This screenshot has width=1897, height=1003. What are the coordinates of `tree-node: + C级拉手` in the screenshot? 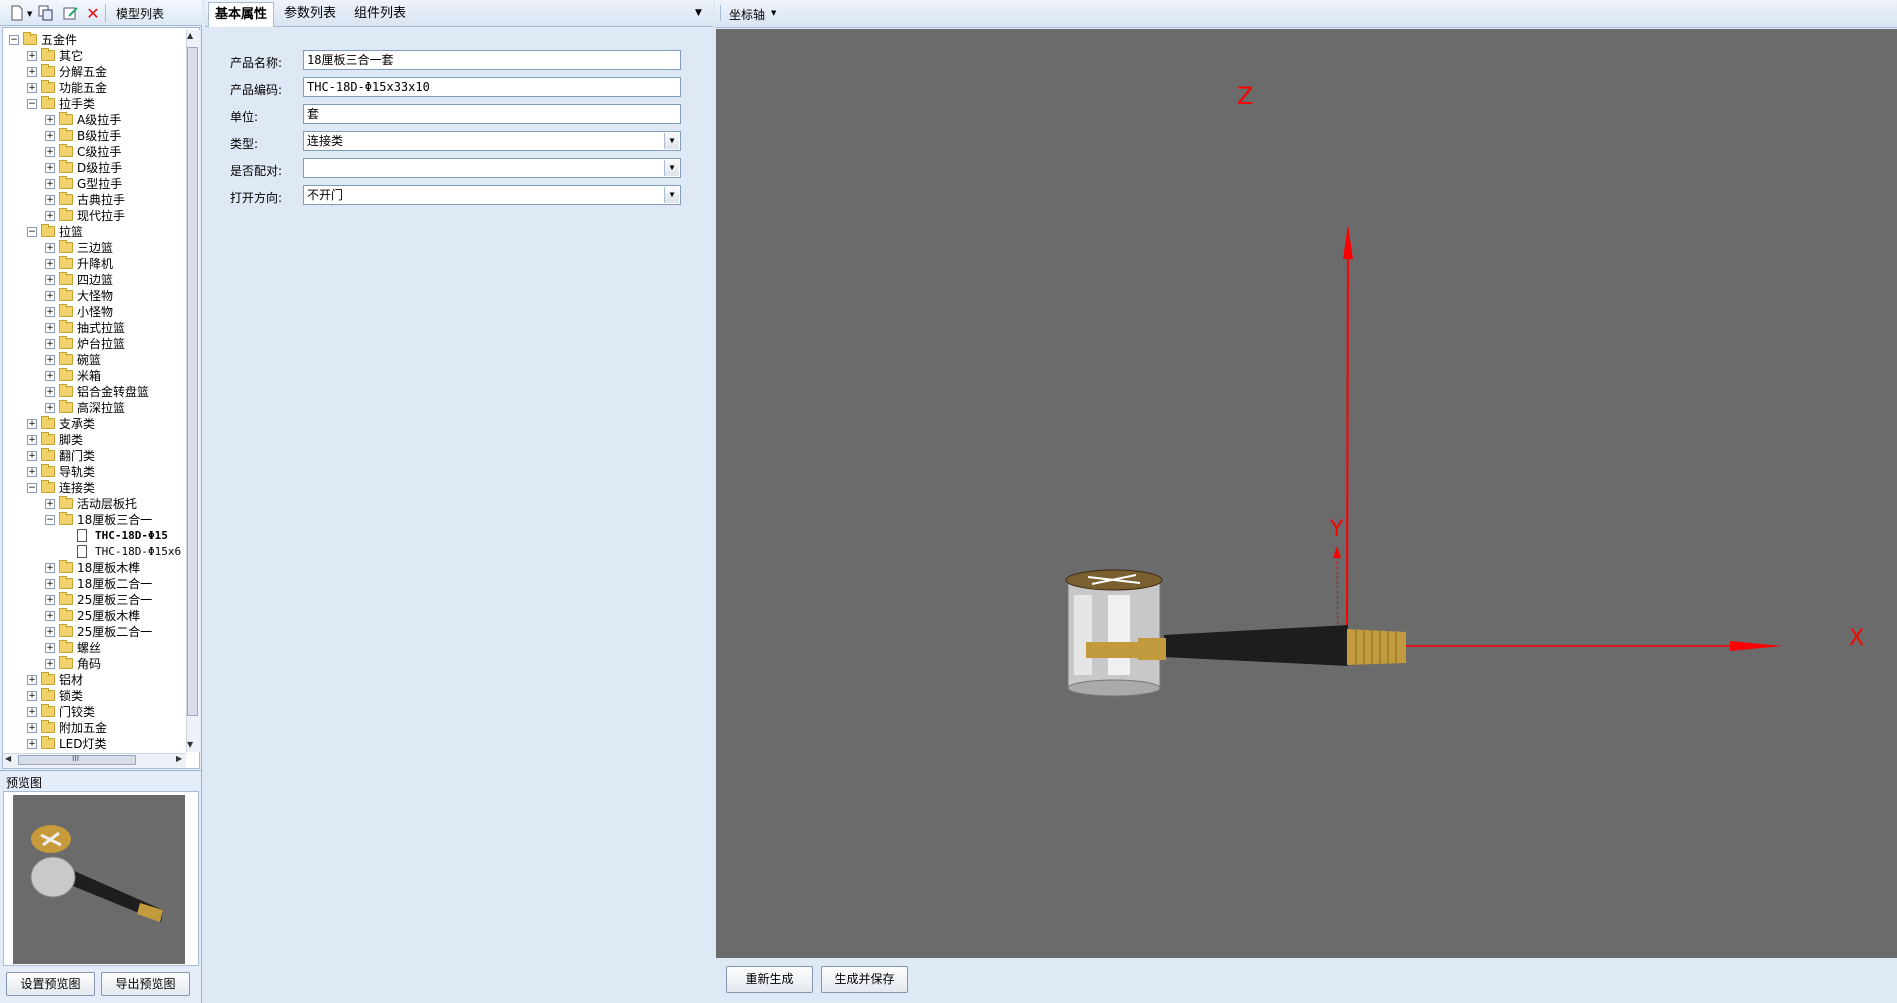 It's located at (95, 152).